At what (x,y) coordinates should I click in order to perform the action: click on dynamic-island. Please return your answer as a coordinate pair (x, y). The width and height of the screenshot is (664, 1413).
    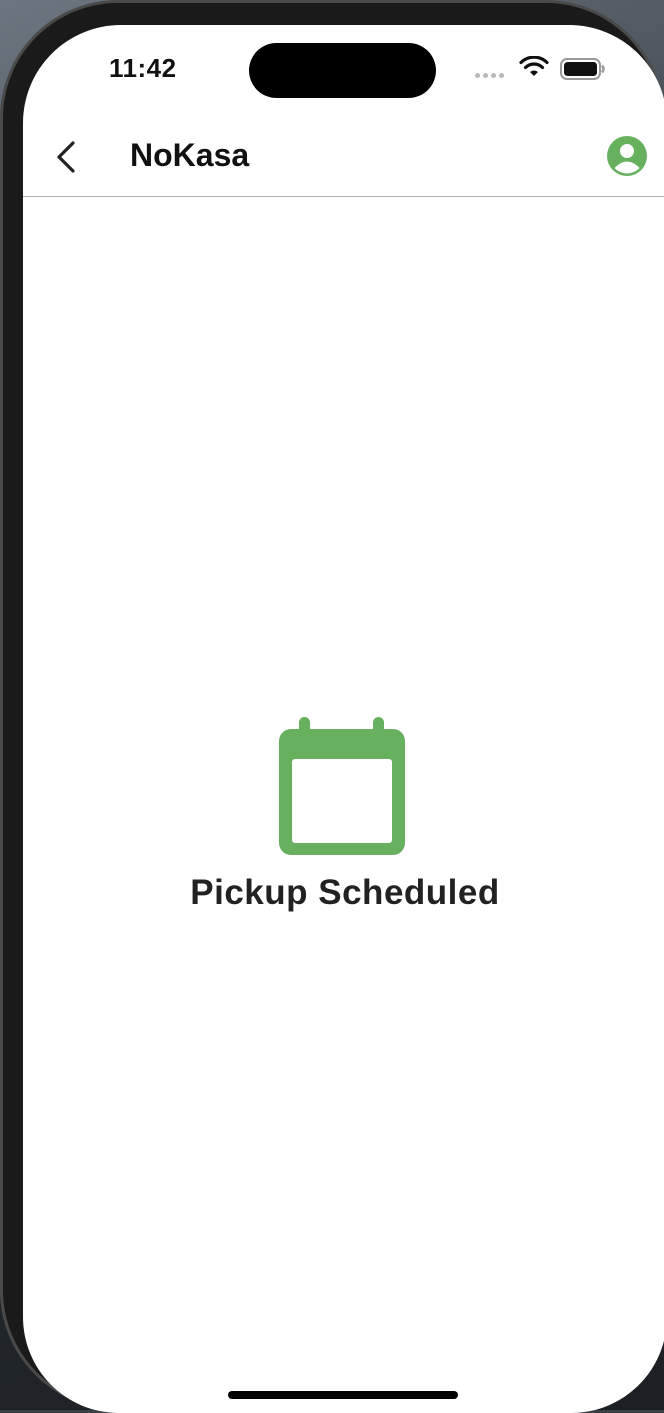
    Looking at the image, I should click on (342, 70).